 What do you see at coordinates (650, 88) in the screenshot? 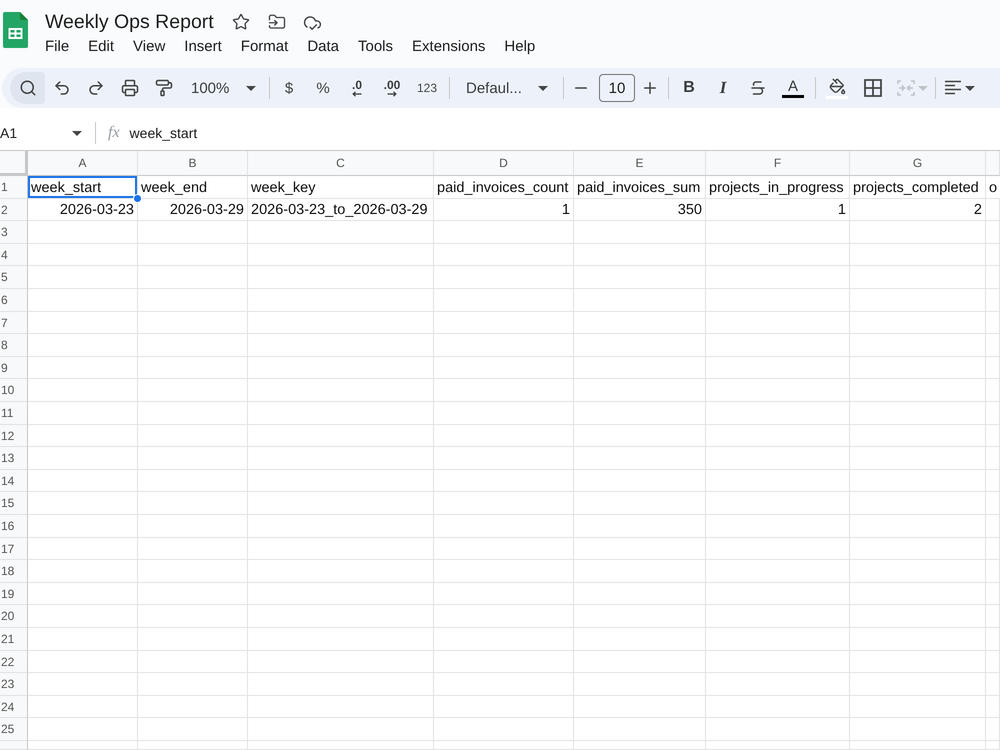
I see `plus-icon` at bounding box center [650, 88].